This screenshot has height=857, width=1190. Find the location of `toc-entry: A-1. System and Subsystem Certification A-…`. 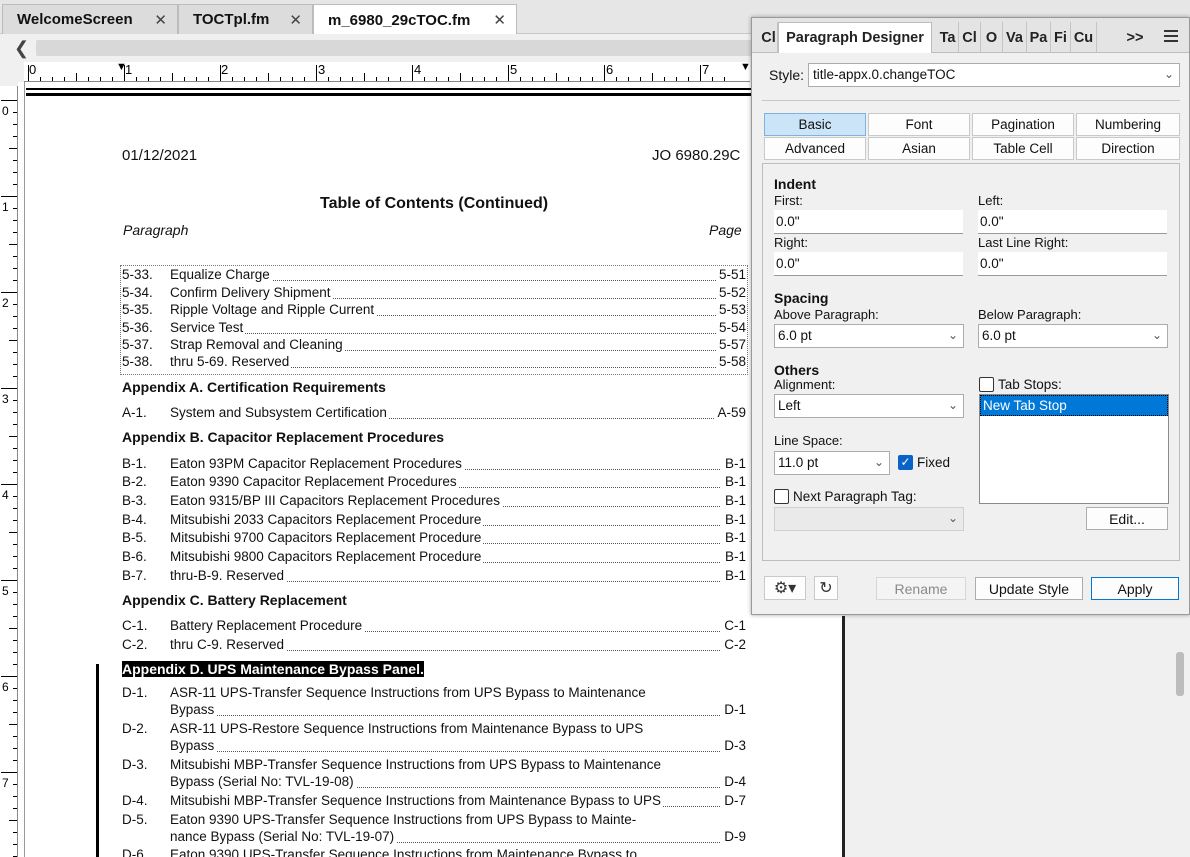

toc-entry: A-1. System and Subsystem Certification A-… is located at coordinates (434, 414).